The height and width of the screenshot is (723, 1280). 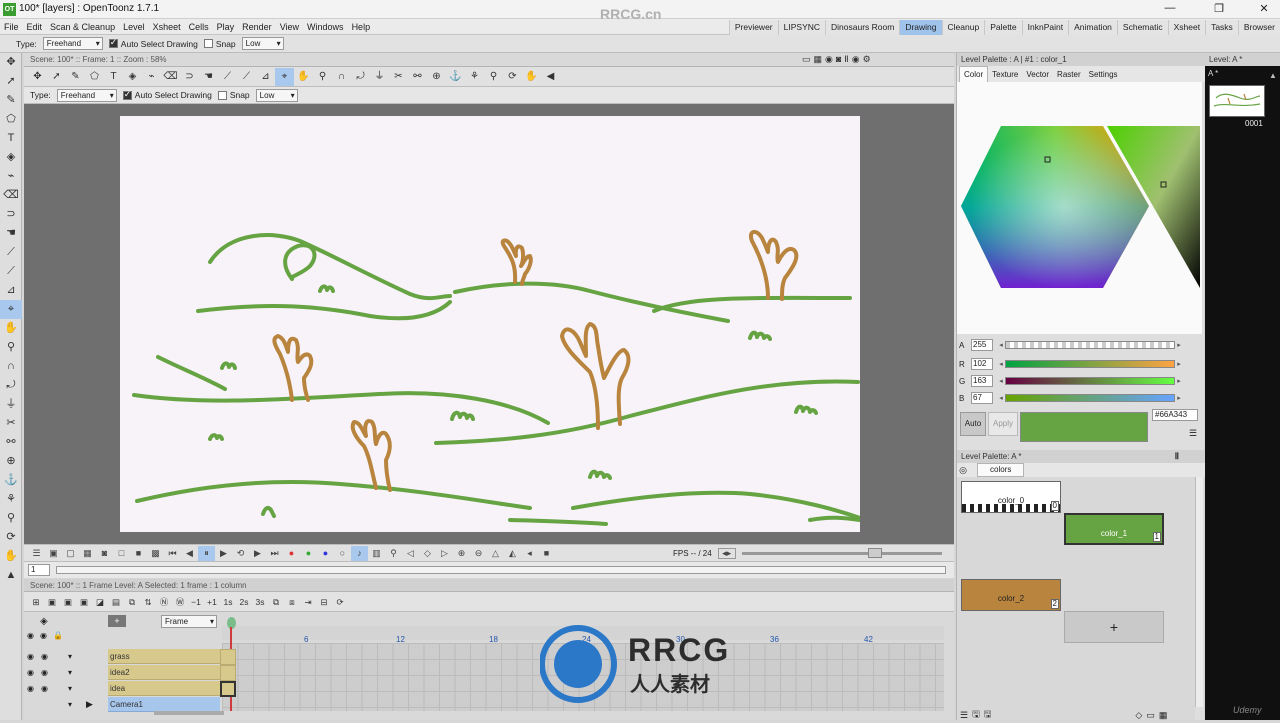 I want to click on xsheet-zoom-slider, so click(x=189, y=713).